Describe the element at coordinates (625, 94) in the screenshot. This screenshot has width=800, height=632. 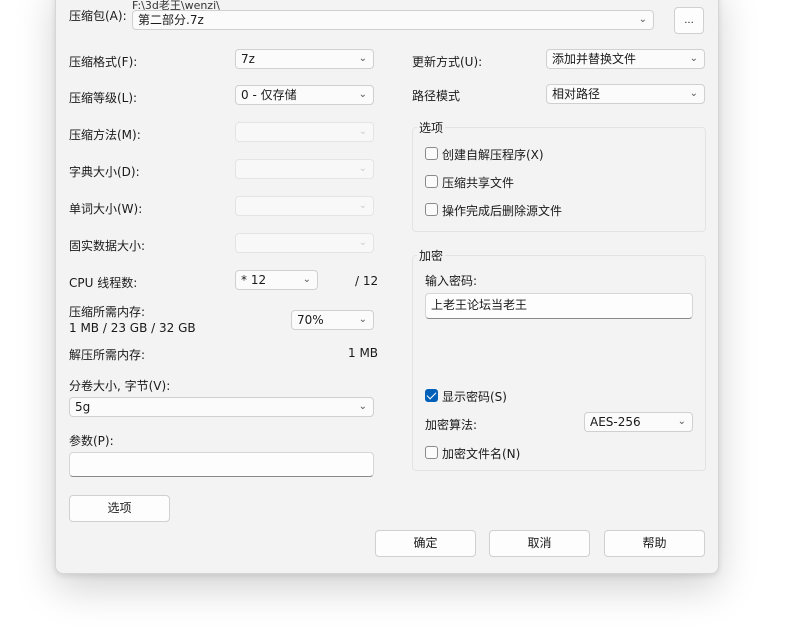
I see `path-mode-select: 相对路径 ⌄` at that location.